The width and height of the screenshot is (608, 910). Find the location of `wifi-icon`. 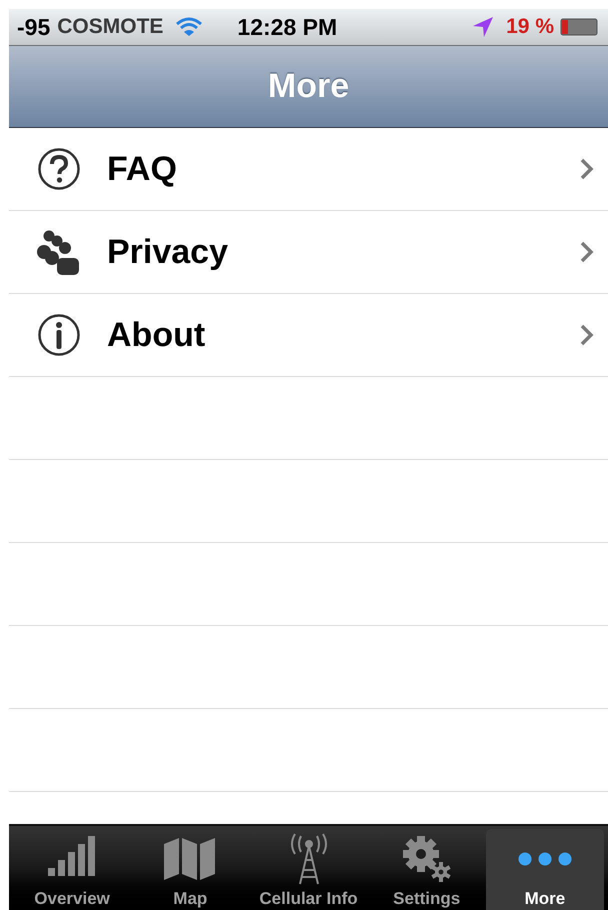

wifi-icon is located at coordinates (189, 27).